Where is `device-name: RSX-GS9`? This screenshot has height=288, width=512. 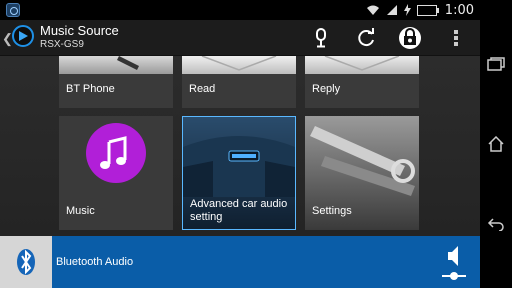 device-name: RSX-GS9 is located at coordinates (62, 44).